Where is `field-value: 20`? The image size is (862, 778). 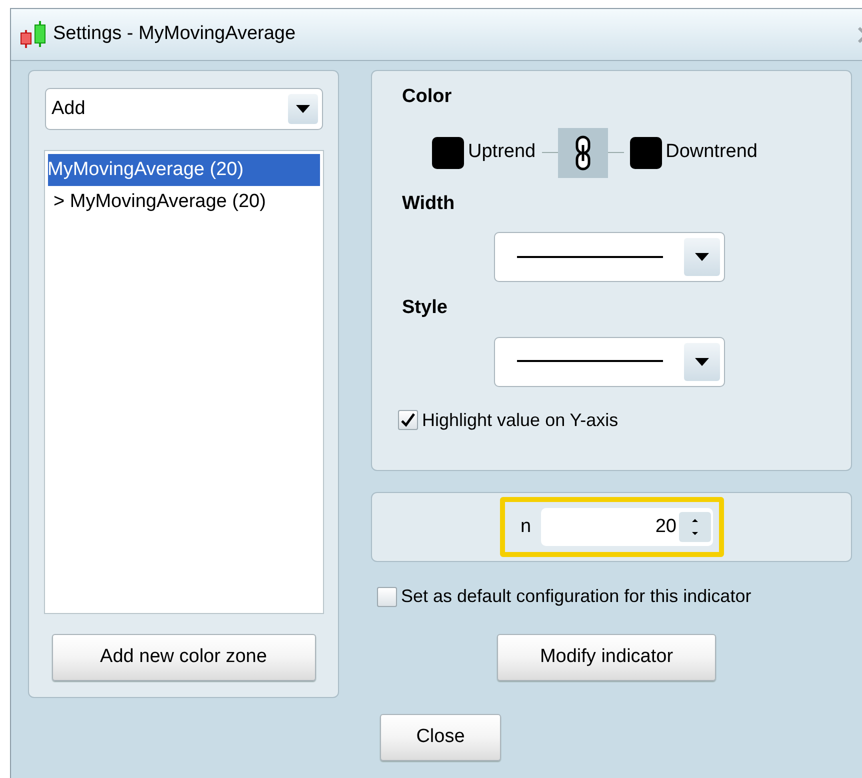
field-value: 20 is located at coordinates (665, 526).